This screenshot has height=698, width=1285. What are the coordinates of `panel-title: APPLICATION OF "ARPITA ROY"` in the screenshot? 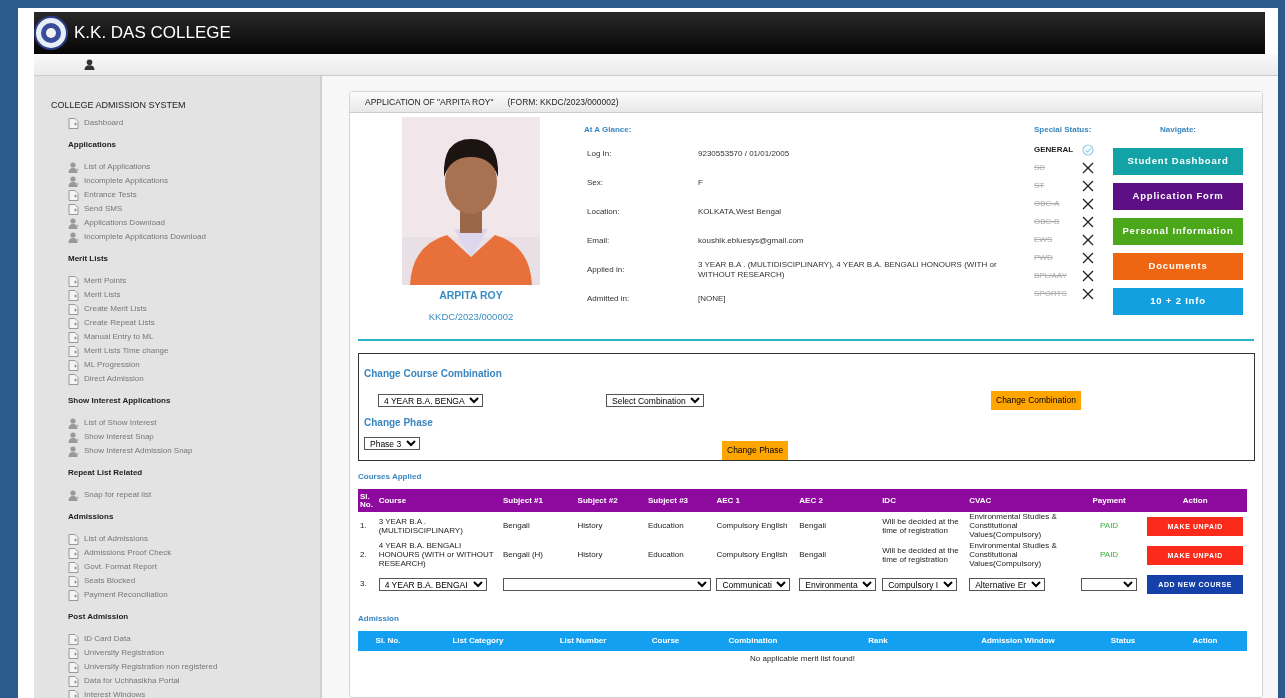 It's located at (429, 102).